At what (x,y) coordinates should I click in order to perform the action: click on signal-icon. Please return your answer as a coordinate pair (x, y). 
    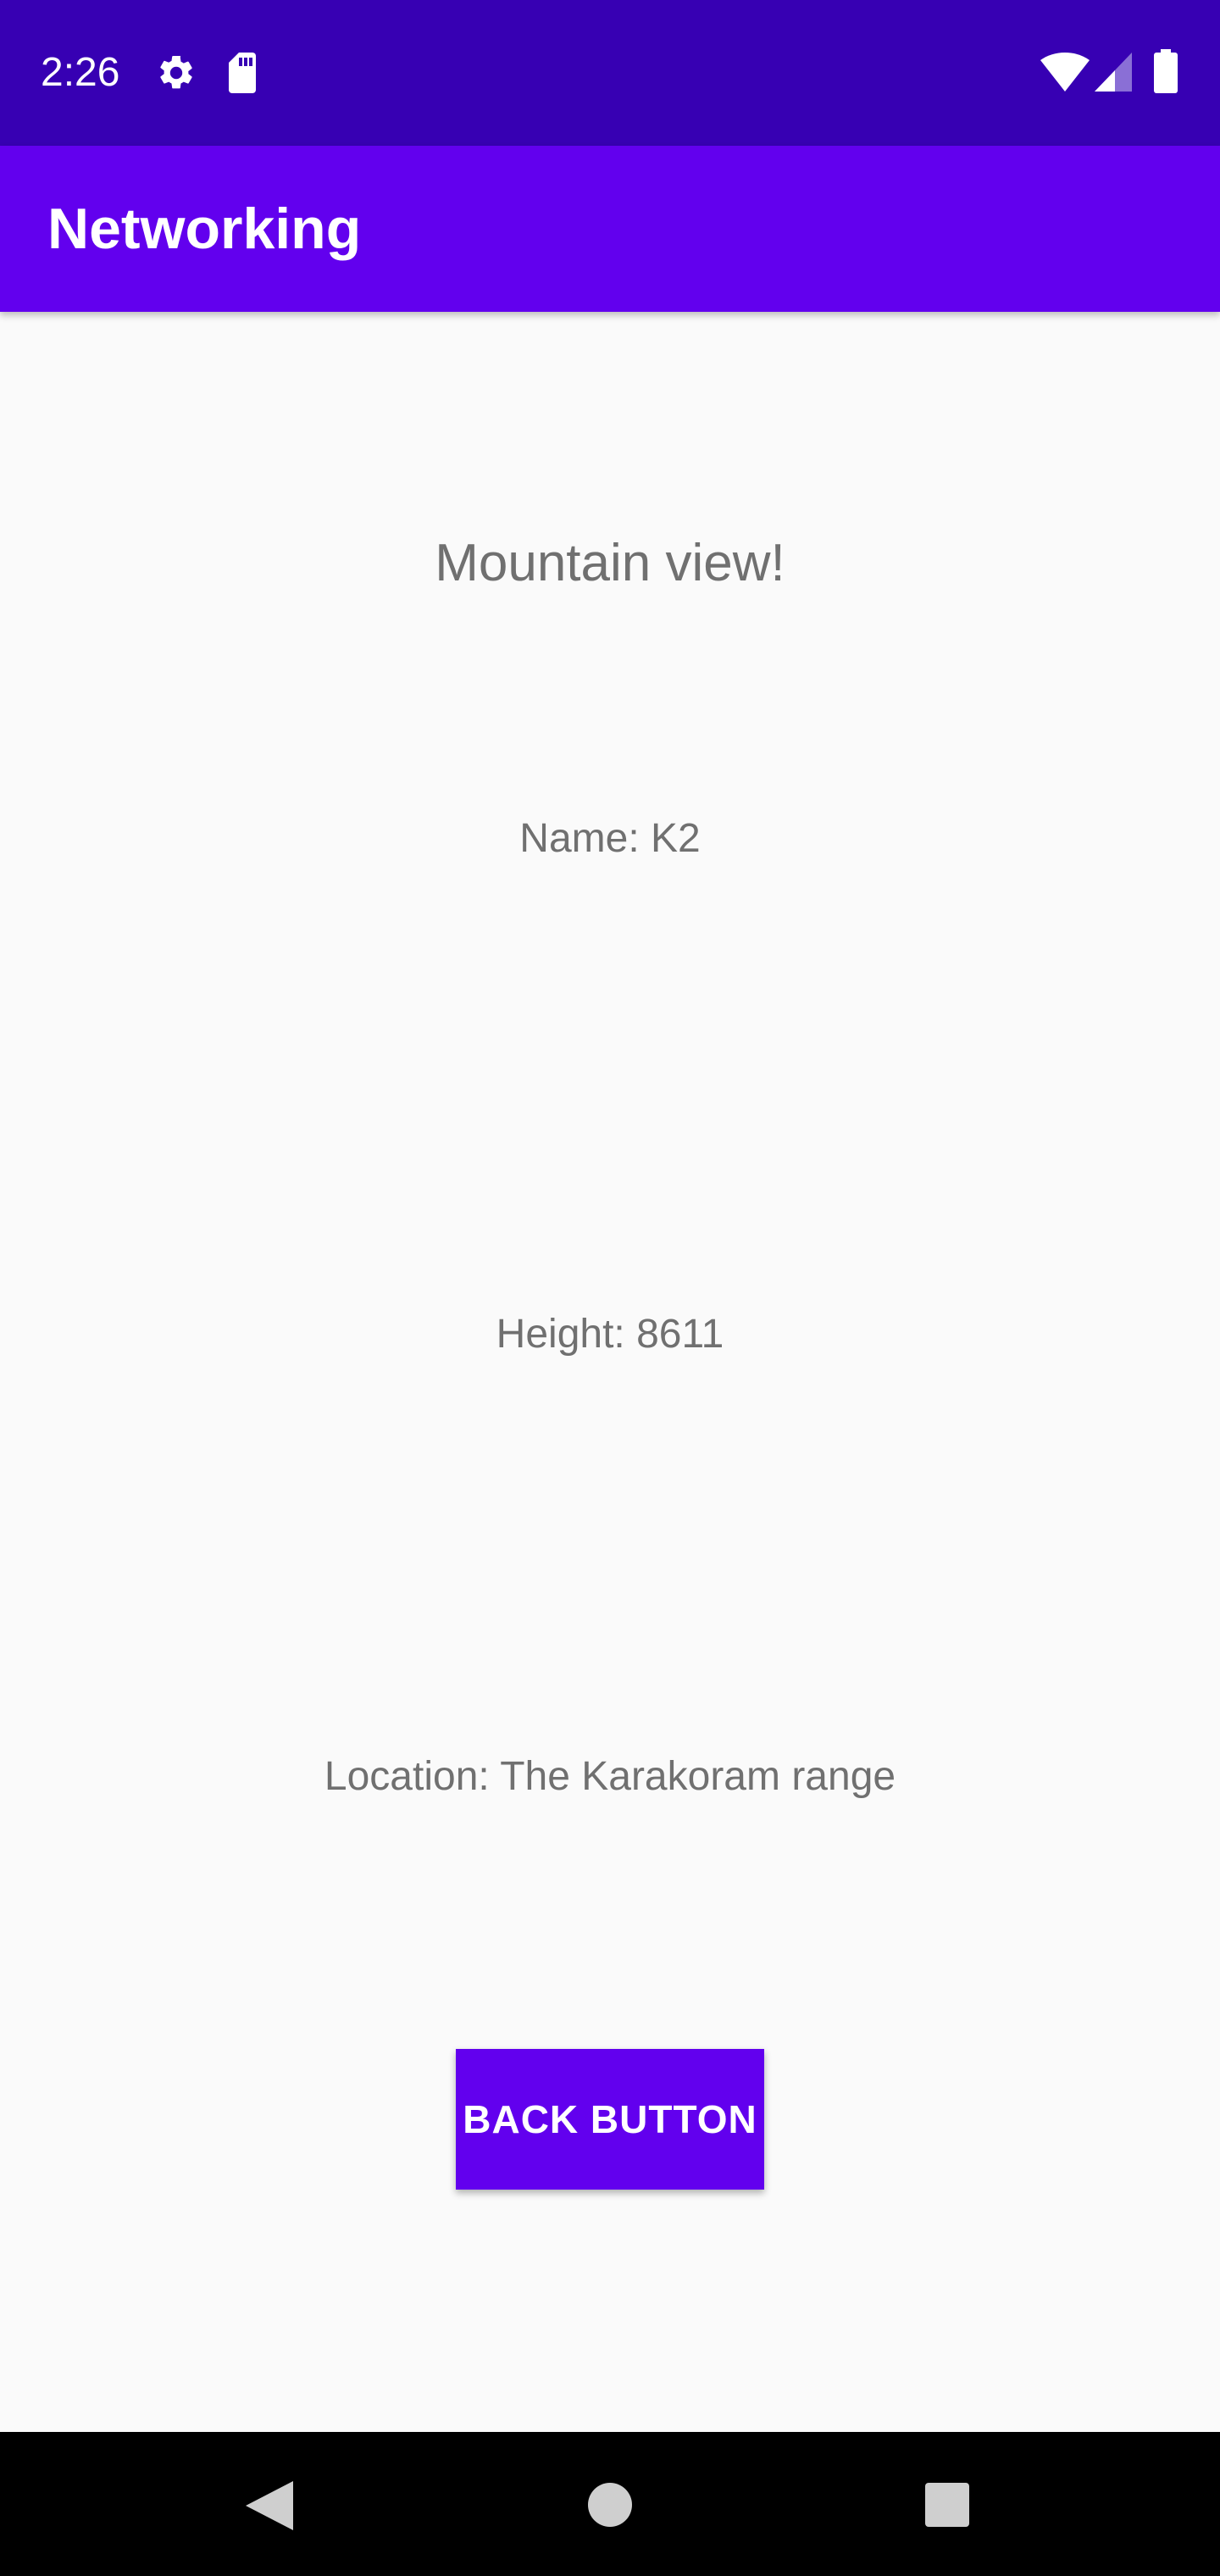
    Looking at the image, I should click on (1113, 72).